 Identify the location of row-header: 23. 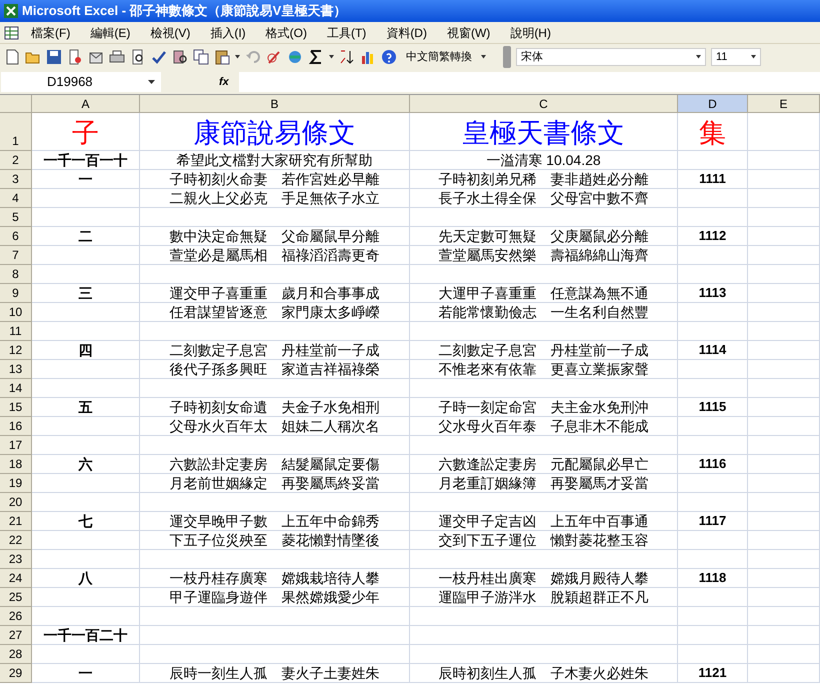
(16, 559).